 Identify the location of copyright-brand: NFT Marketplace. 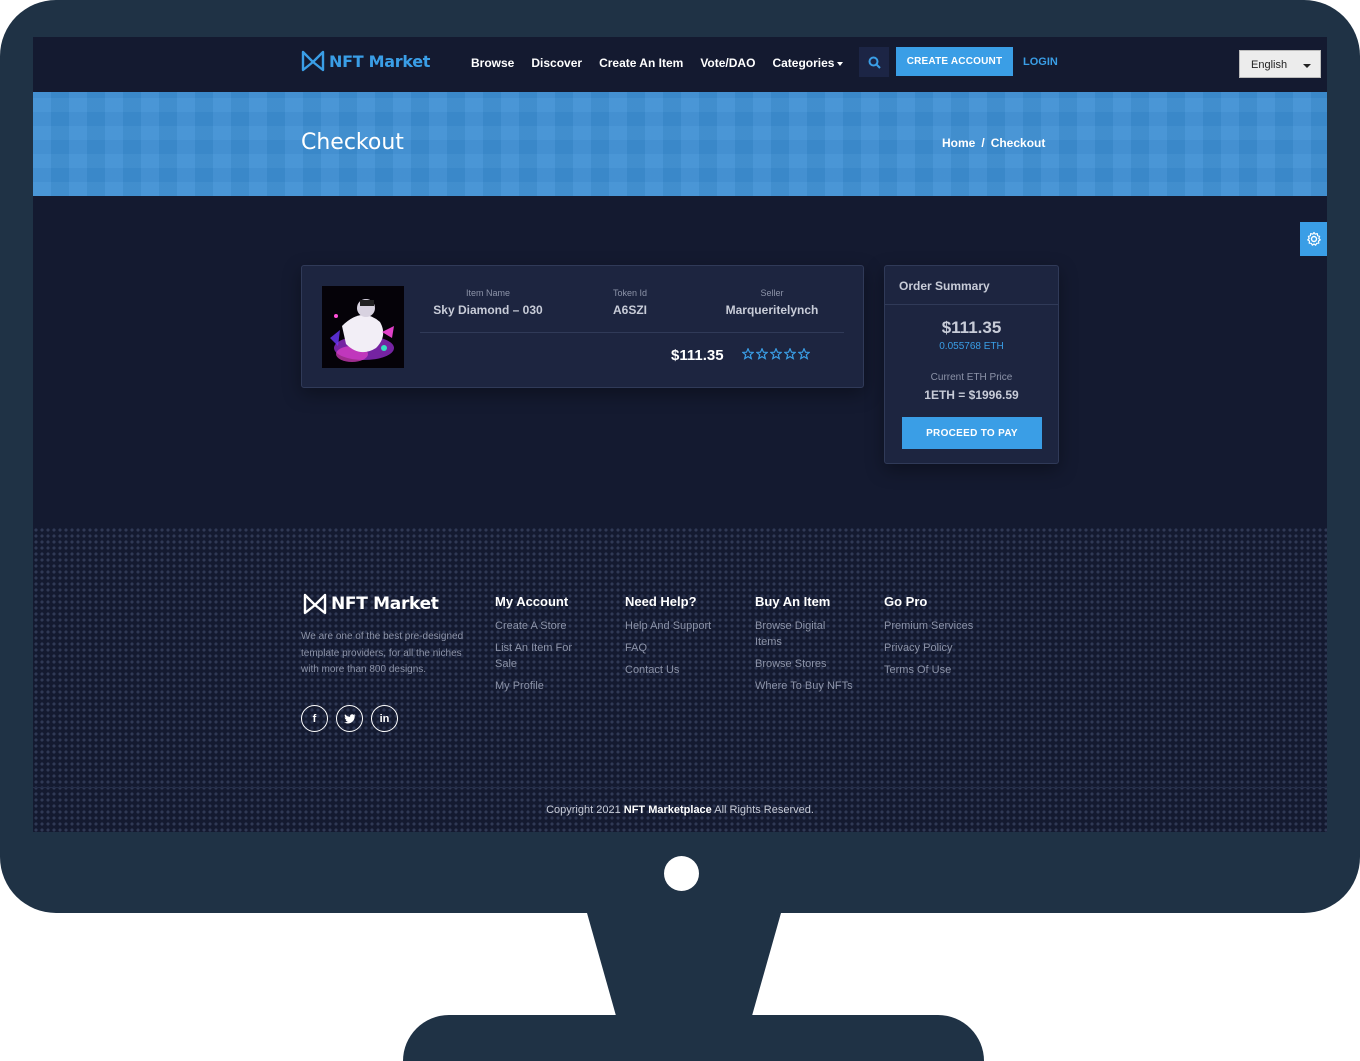
(667, 810).